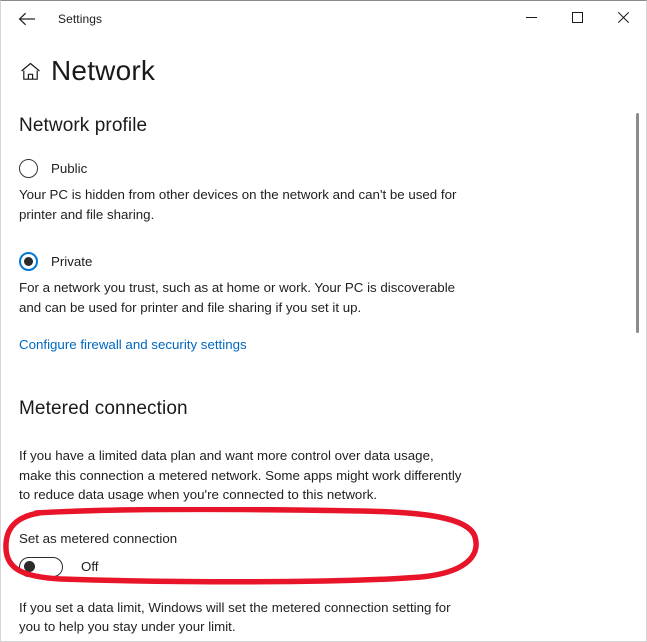  What do you see at coordinates (27, 19) in the screenshot?
I see `back-button` at bounding box center [27, 19].